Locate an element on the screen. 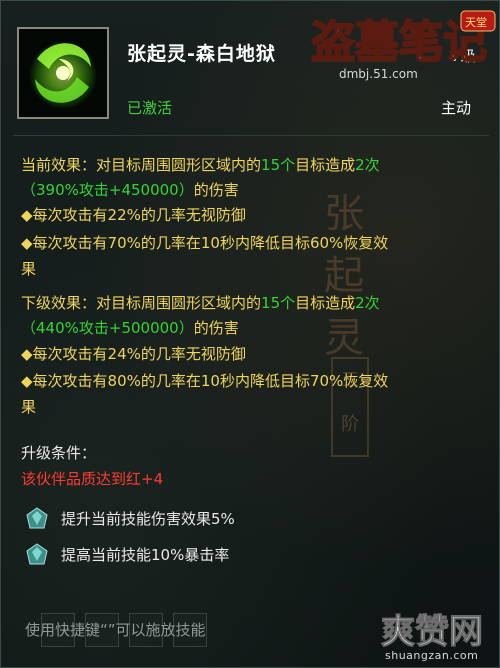  upgrade-label: 升级条件： is located at coordinates (59, 453).